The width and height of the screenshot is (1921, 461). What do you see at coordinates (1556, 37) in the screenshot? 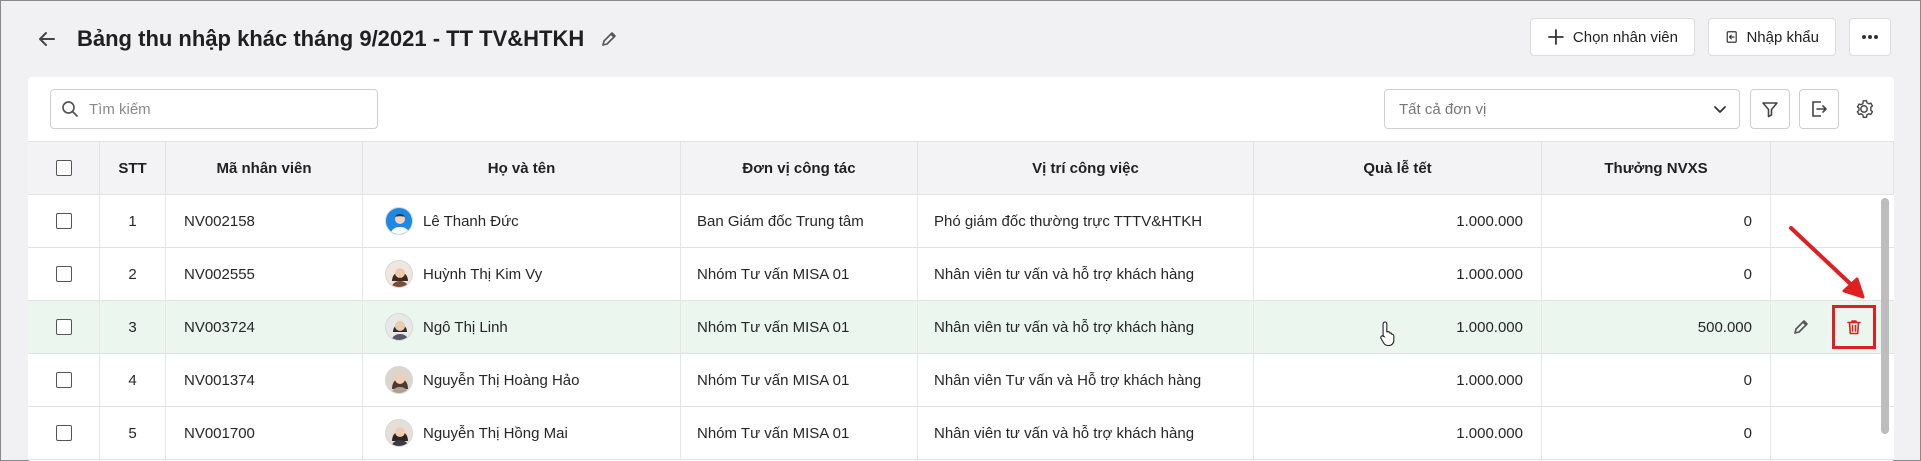
I see `plus-icon` at bounding box center [1556, 37].